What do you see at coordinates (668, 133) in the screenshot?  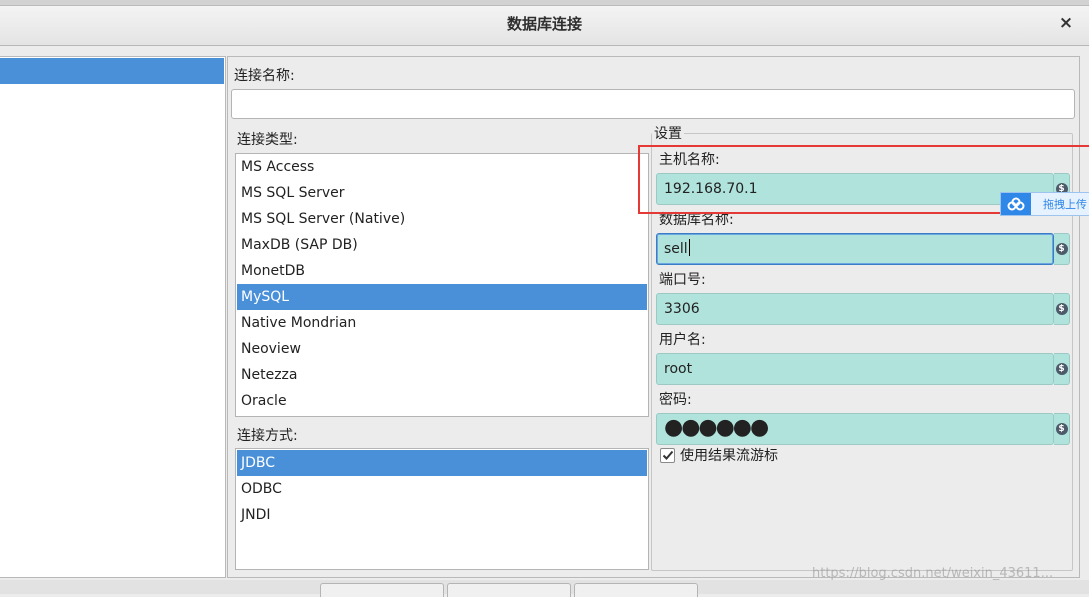 I see `settings-legend: 设置` at bounding box center [668, 133].